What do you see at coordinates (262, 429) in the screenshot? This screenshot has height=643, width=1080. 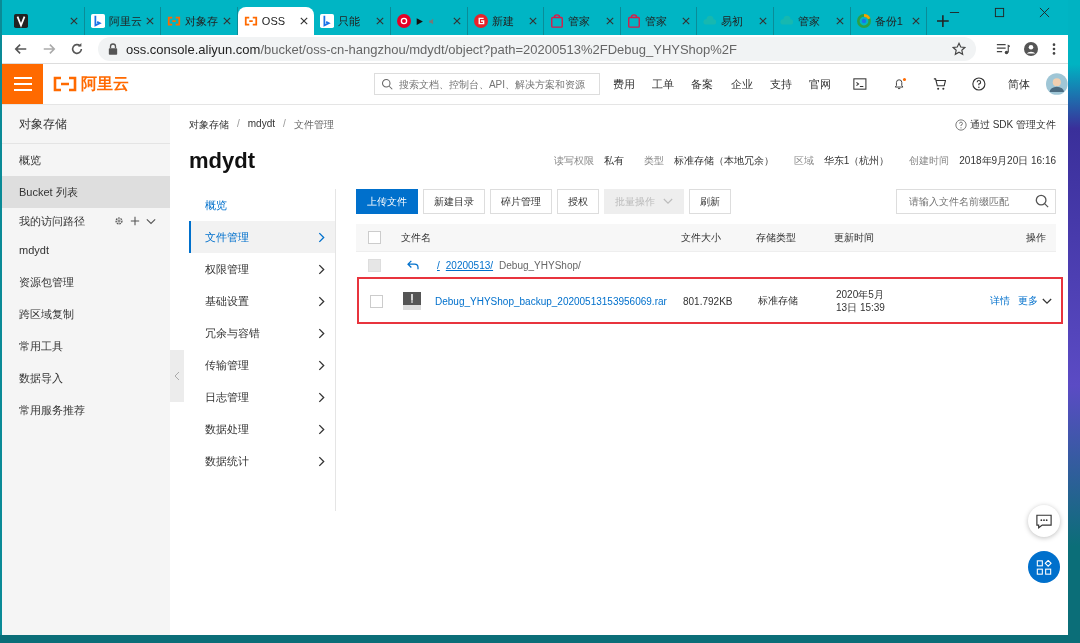 I see `subnav-item: 数据处理` at bounding box center [262, 429].